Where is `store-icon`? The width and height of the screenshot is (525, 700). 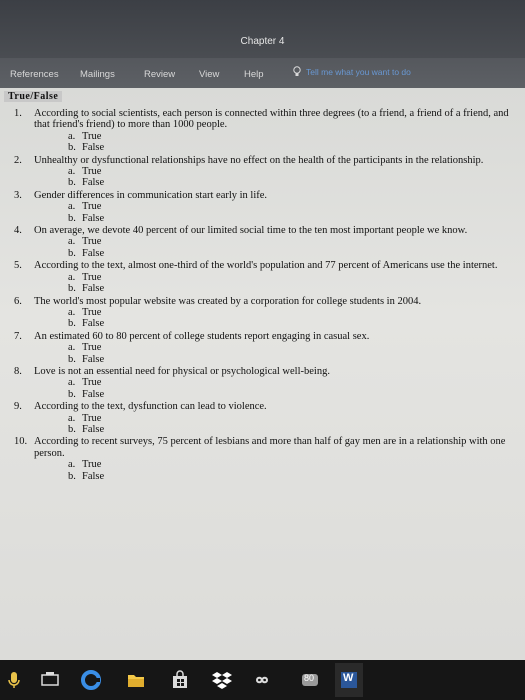 store-icon is located at coordinates (180, 680).